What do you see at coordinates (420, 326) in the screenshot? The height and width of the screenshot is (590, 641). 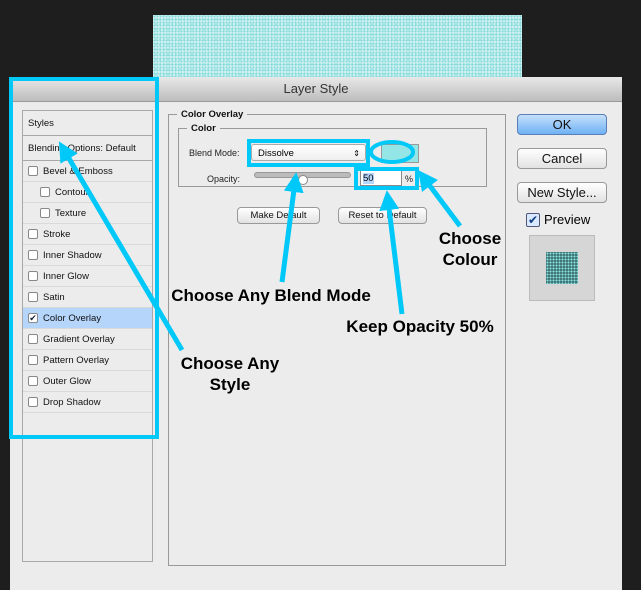 I see `annotation-keep-opacity: Keep Opacity 50%` at bounding box center [420, 326].